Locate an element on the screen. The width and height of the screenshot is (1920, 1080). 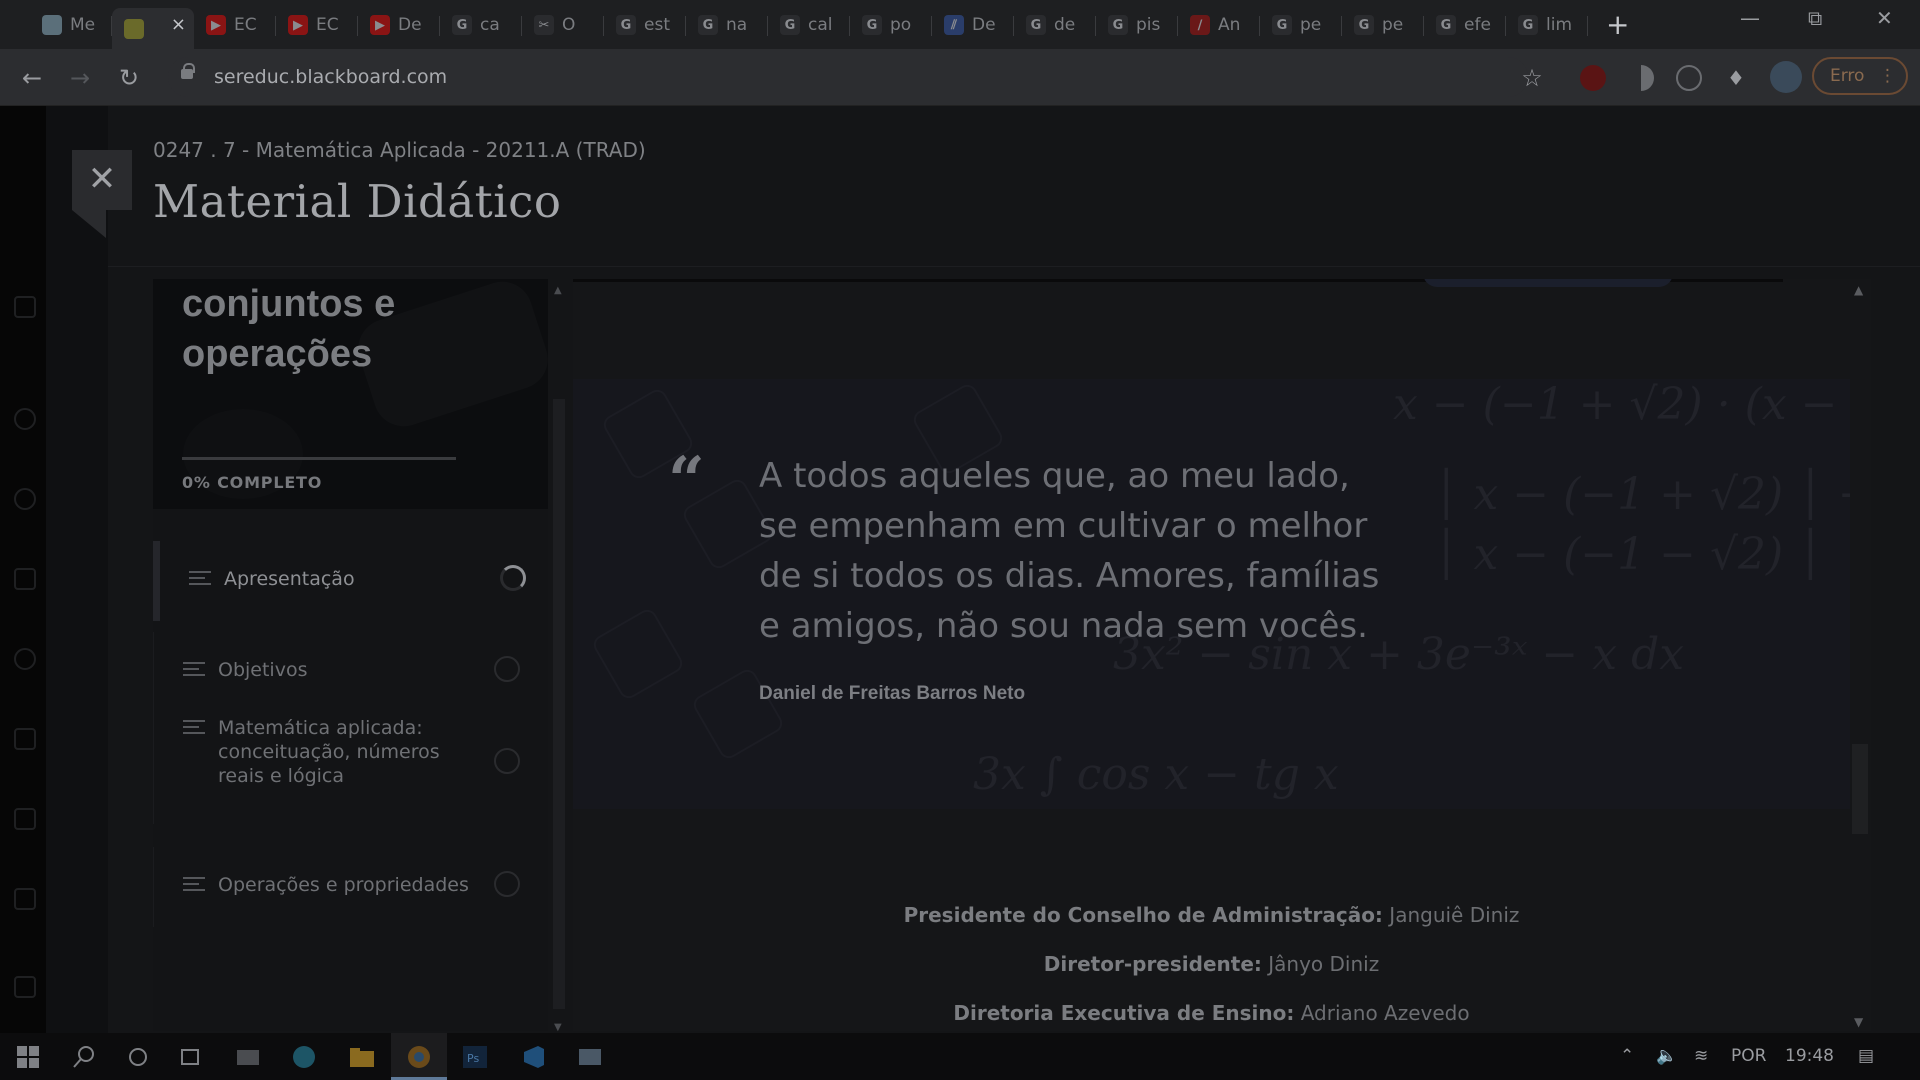
tab-title: Me is located at coordinates (83, 25).